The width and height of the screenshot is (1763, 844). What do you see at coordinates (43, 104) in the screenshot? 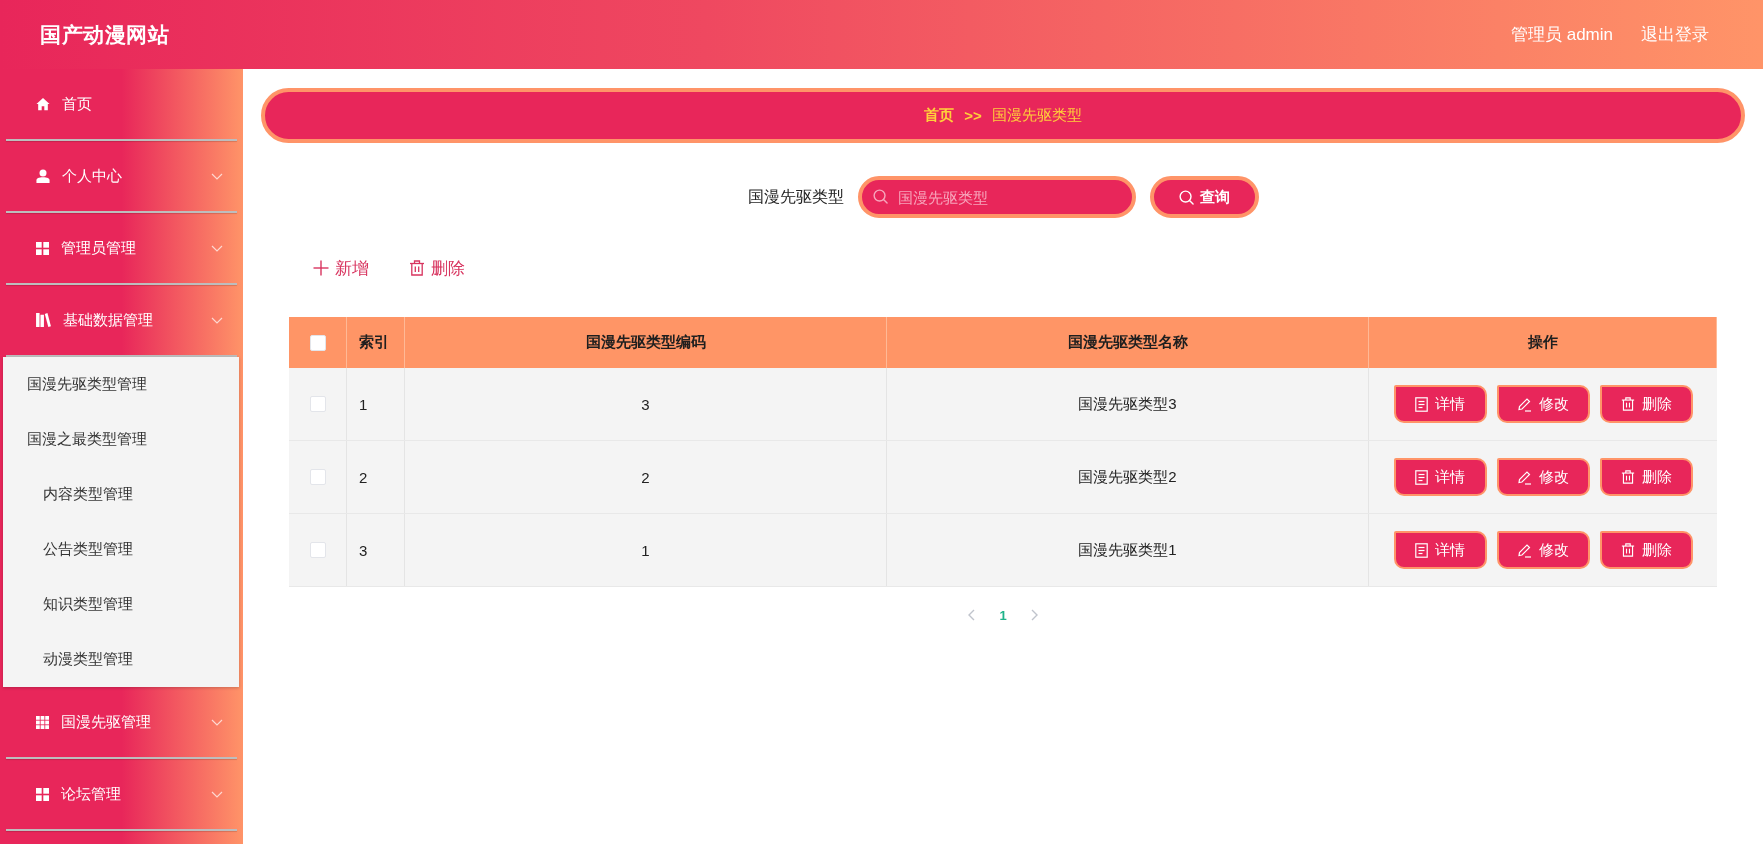
I see `home-icon` at bounding box center [43, 104].